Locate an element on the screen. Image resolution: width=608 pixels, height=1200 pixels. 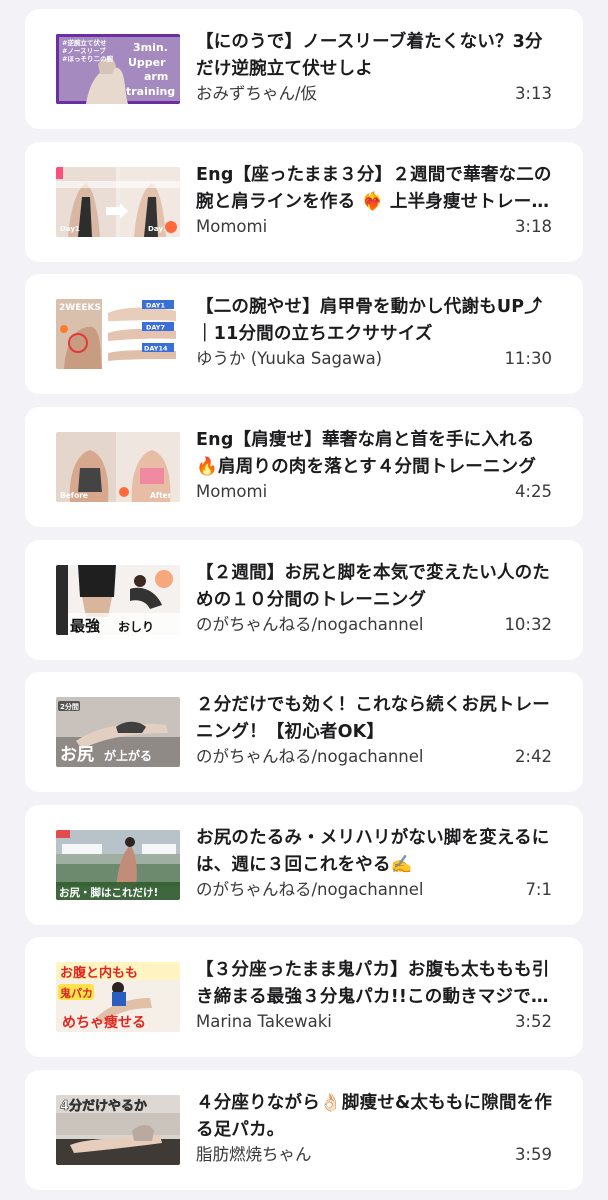
thumb-text: 3min. is located at coordinates (150, 47).